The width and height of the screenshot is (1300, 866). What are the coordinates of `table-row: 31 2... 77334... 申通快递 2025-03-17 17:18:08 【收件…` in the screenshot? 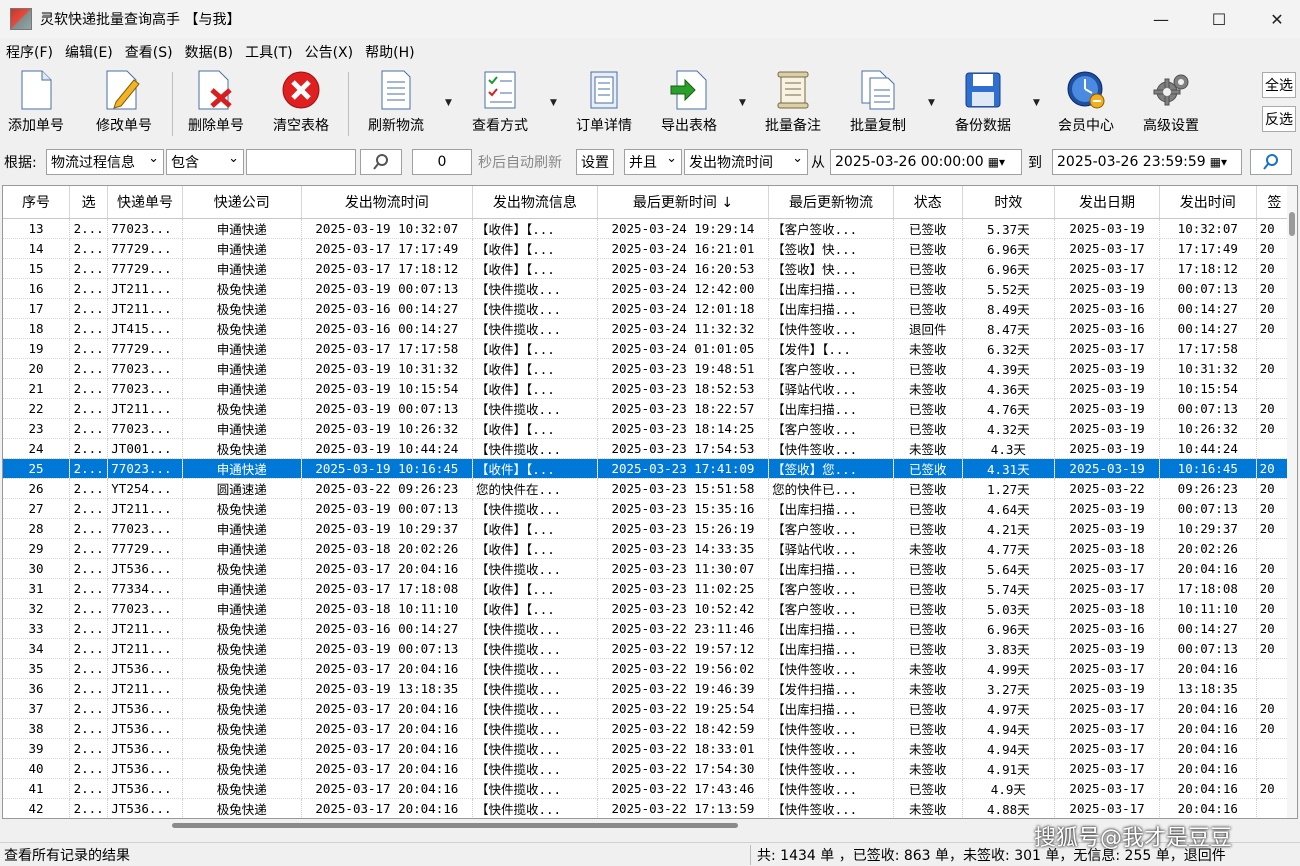 It's located at (648, 588).